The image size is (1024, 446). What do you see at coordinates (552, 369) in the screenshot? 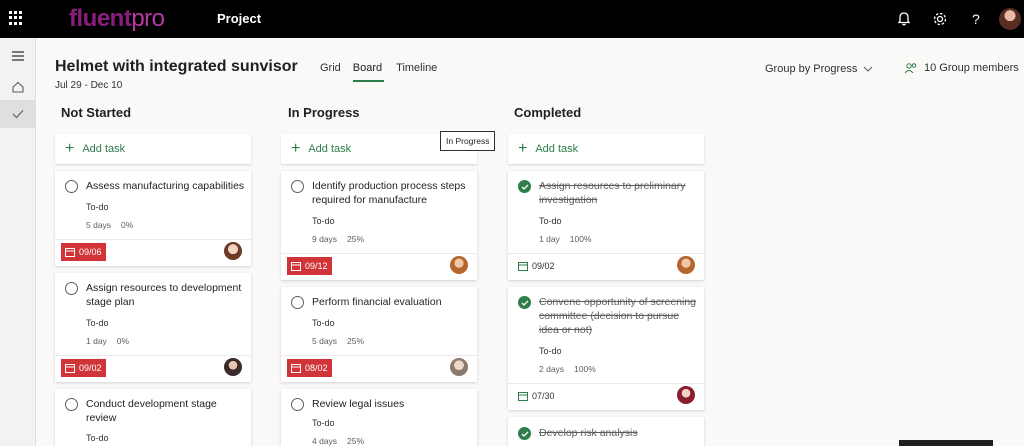
I see `task-duration: 2 days` at bounding box center [552, 369].